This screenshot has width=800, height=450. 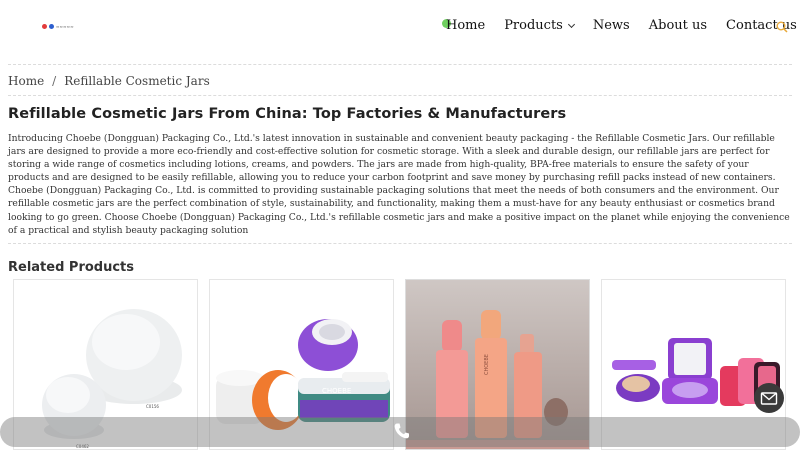 I want to click on nav-news: News, so click(x=611, y=25).